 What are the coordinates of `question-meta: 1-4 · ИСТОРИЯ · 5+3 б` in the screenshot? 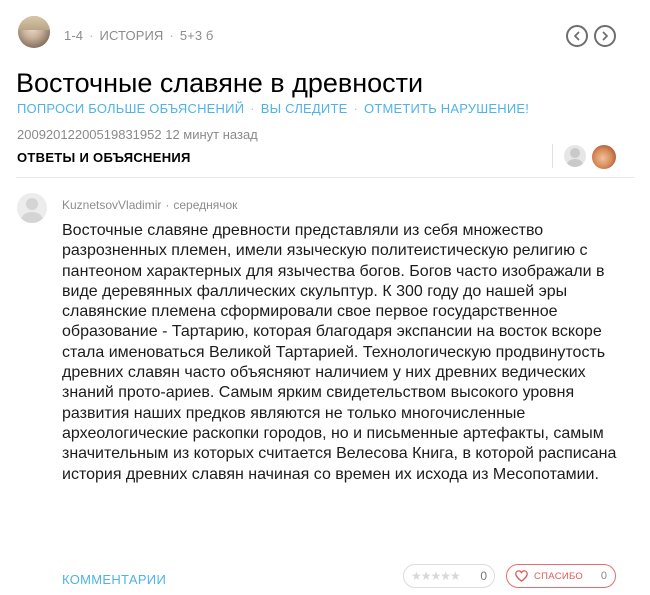 It's located at (138, 35).